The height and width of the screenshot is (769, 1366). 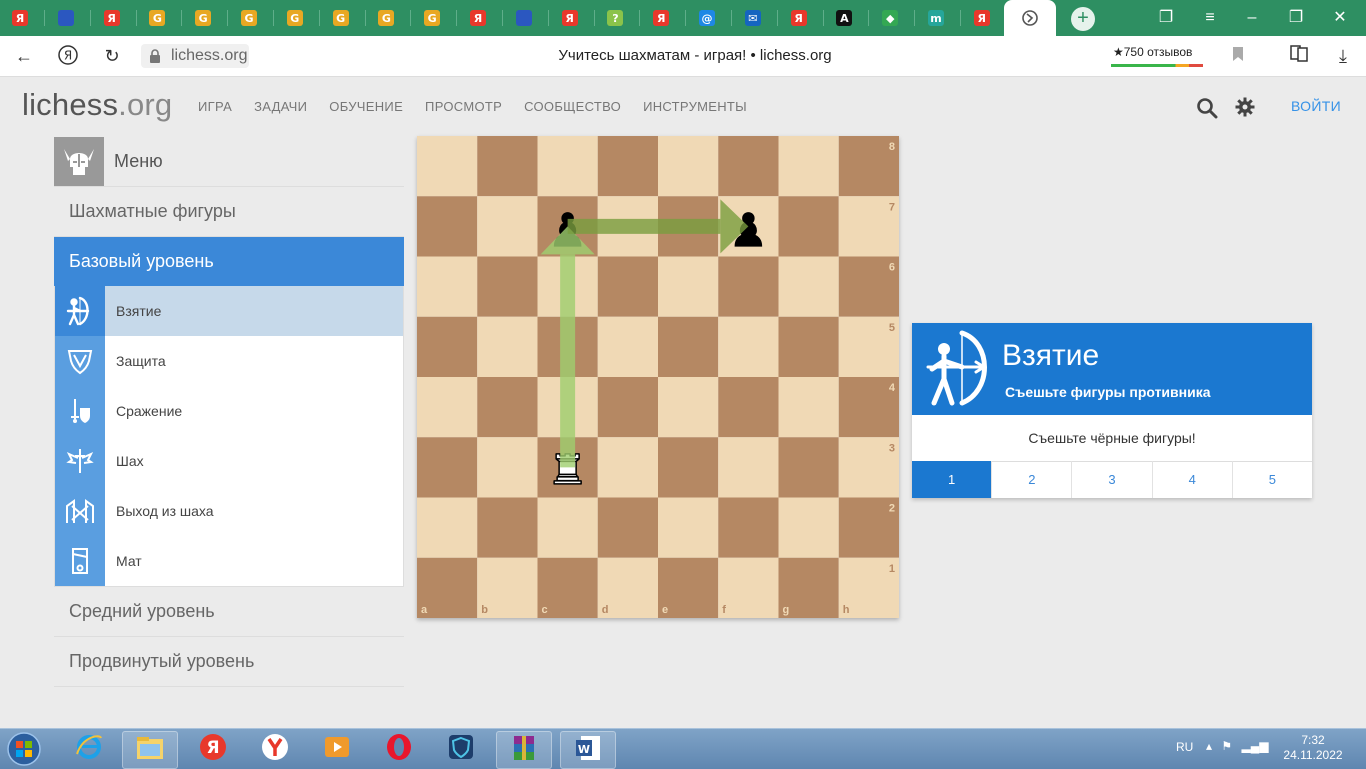 I want to click on minimize-icon: –, so click(x=1252, y=18).